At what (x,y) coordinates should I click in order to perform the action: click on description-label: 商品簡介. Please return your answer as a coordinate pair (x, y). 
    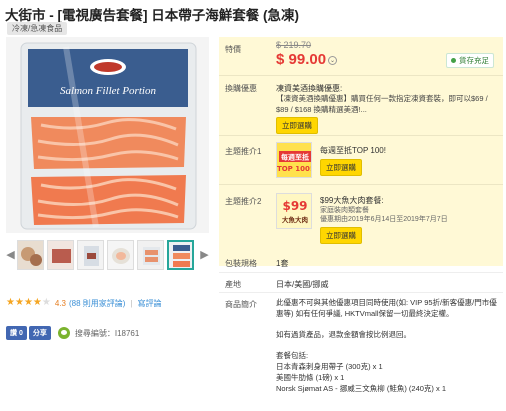
    Looking at the image, I should click on (241, 304).